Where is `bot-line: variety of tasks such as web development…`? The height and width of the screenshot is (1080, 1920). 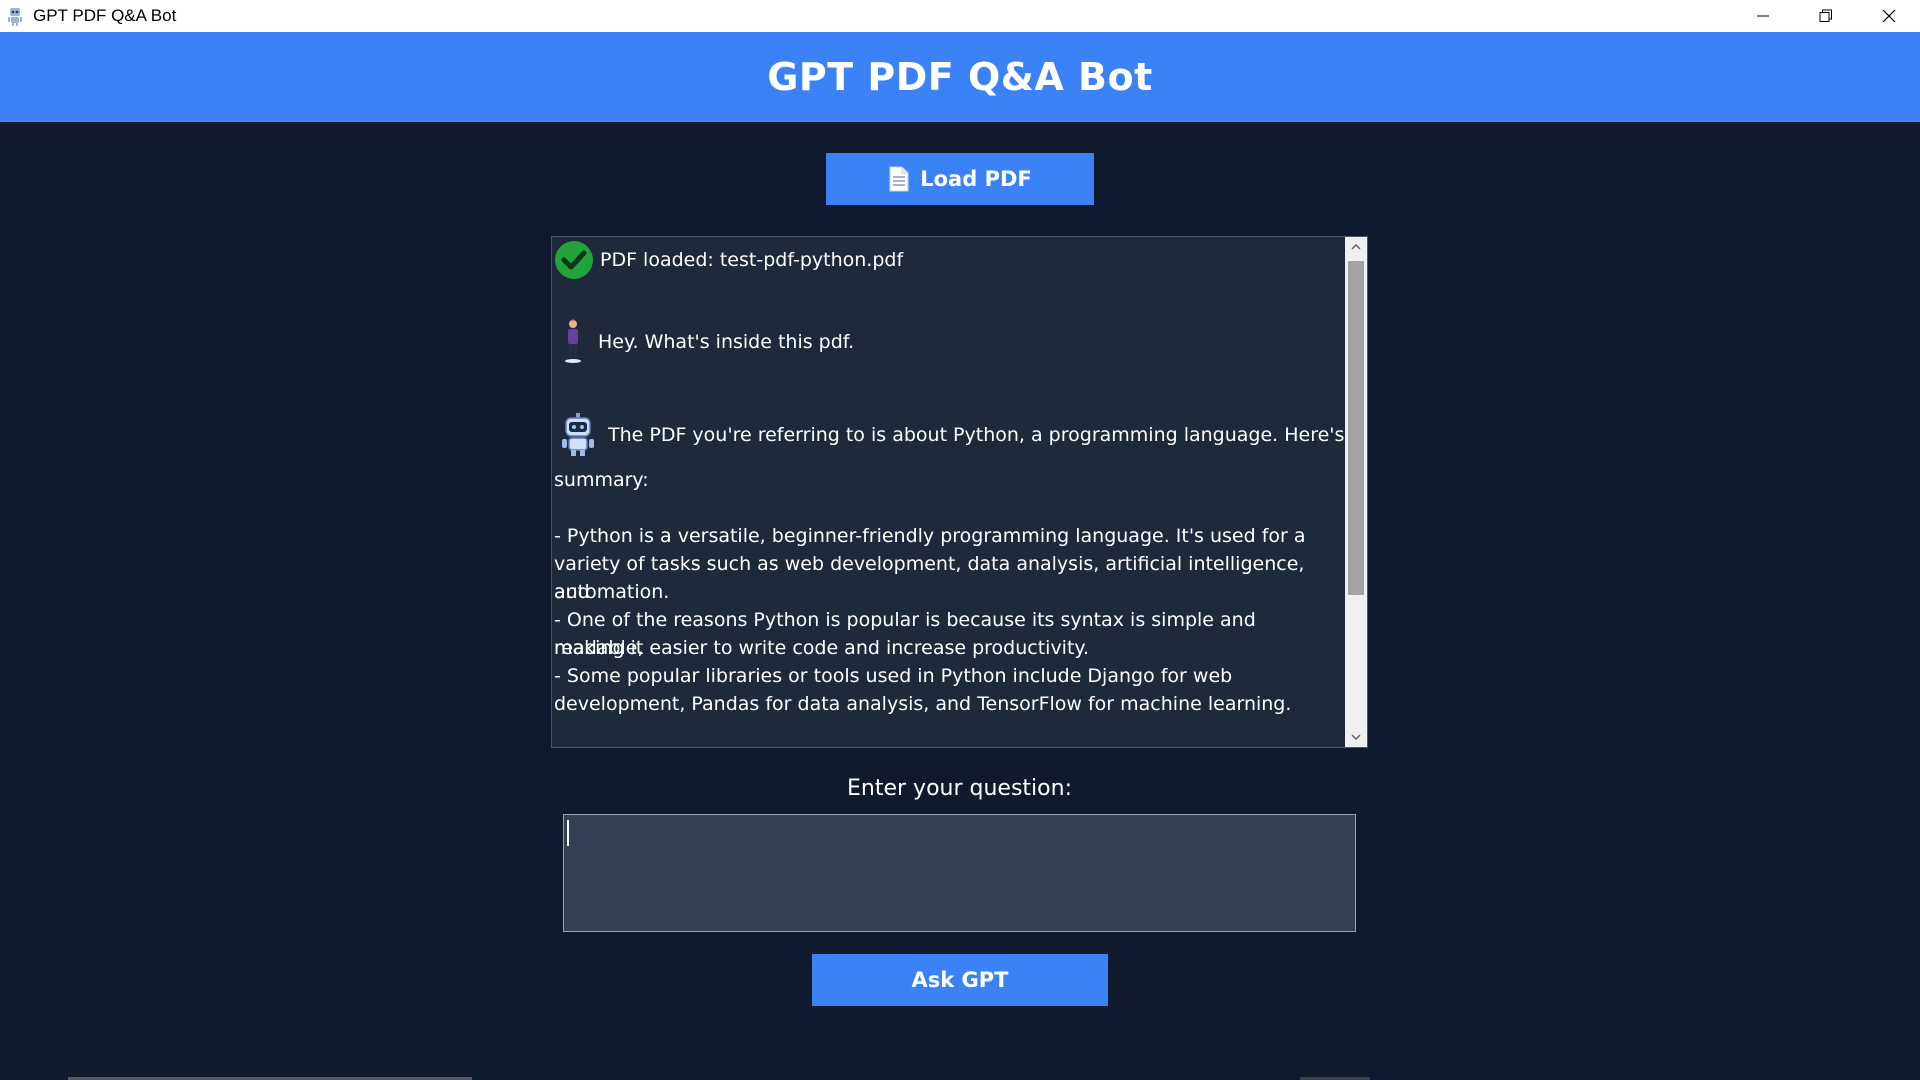 bot-line: variety of tasks such as web development… is located at coordinates (929, 578).